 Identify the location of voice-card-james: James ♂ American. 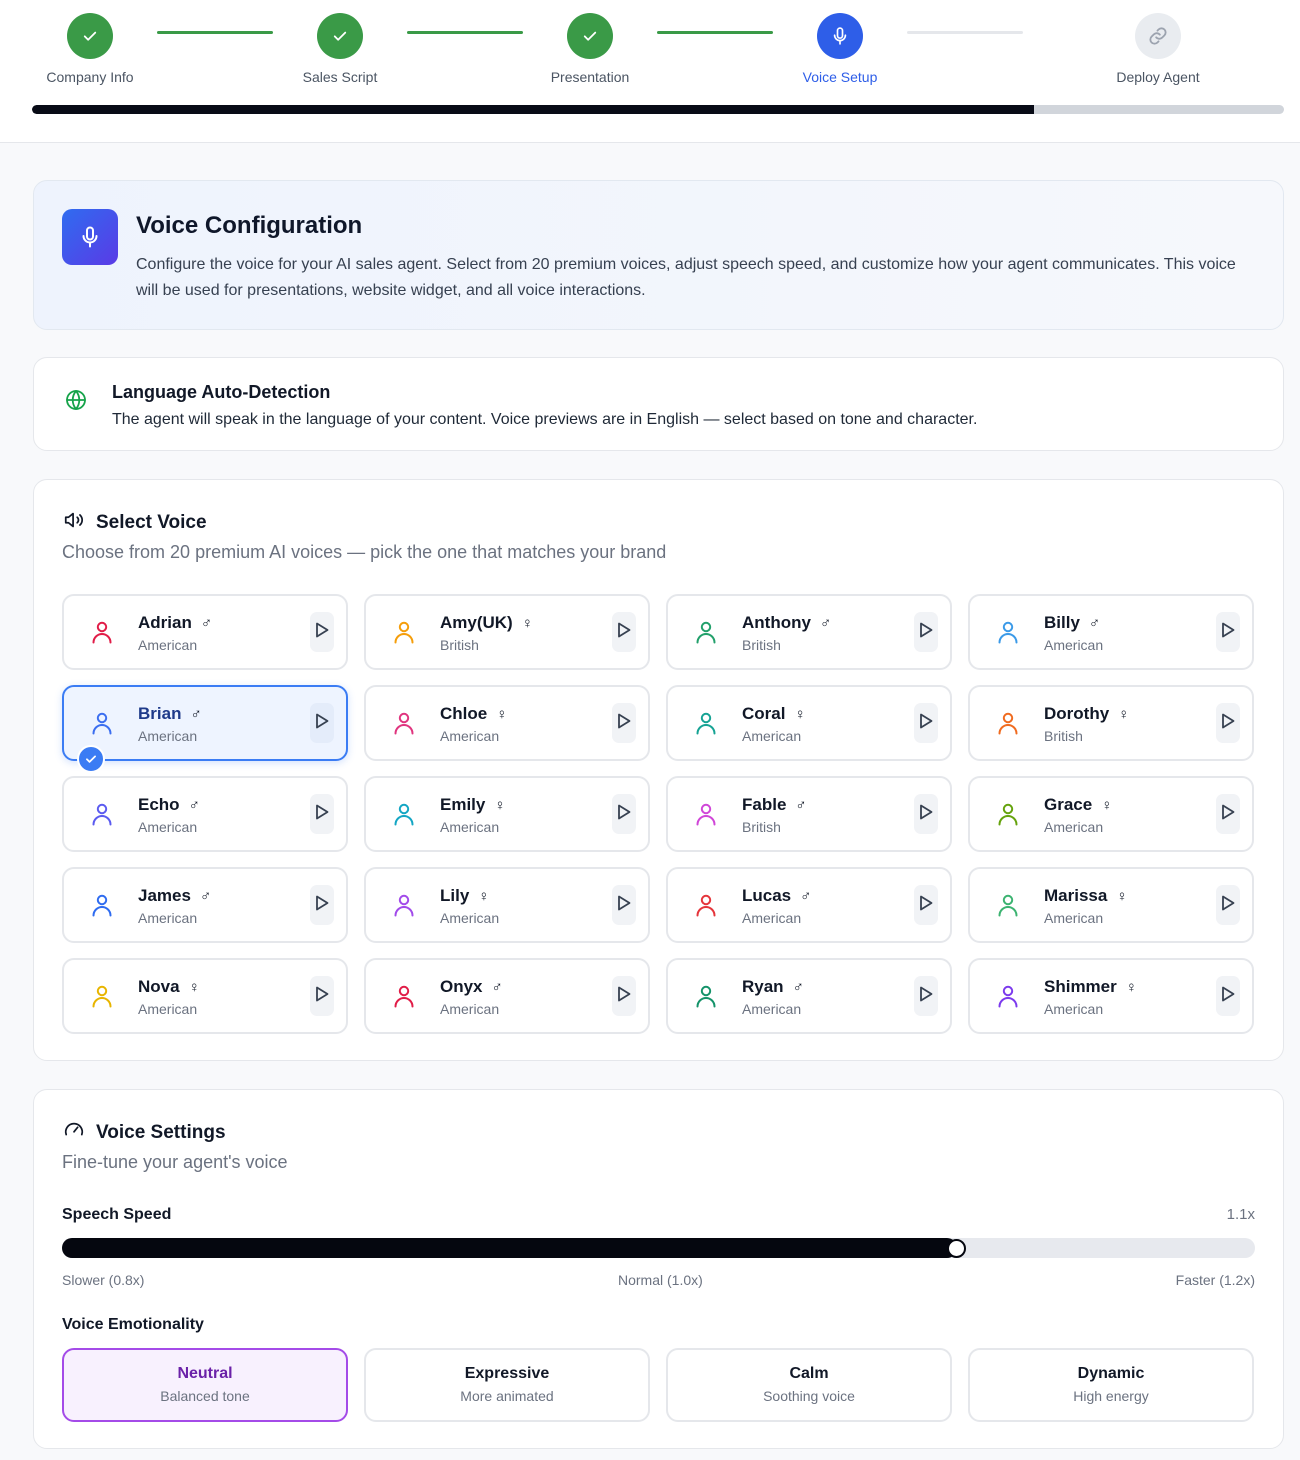
(205, 905).